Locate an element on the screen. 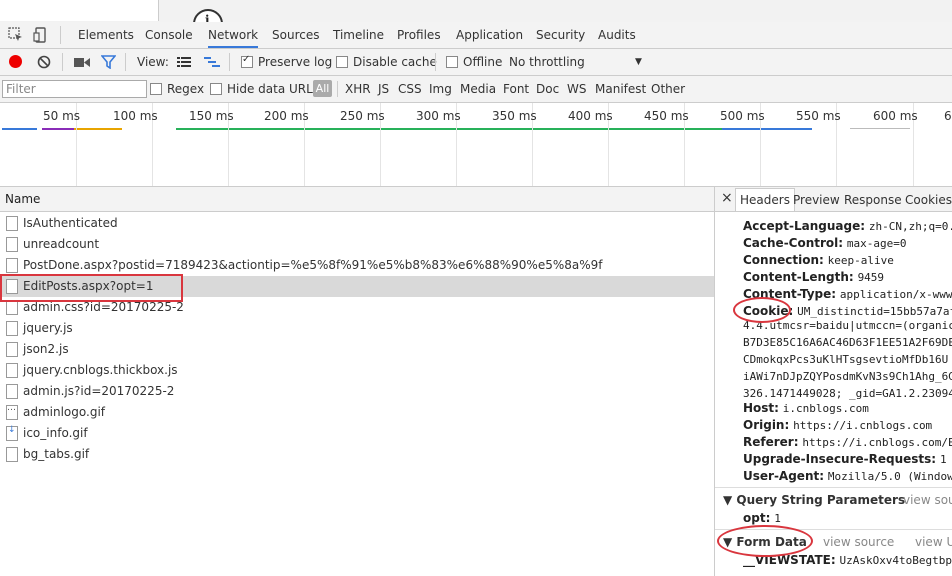  request-header: Referer: https://i.cnblogs.com/Ed is located at coordinates (847, 442).